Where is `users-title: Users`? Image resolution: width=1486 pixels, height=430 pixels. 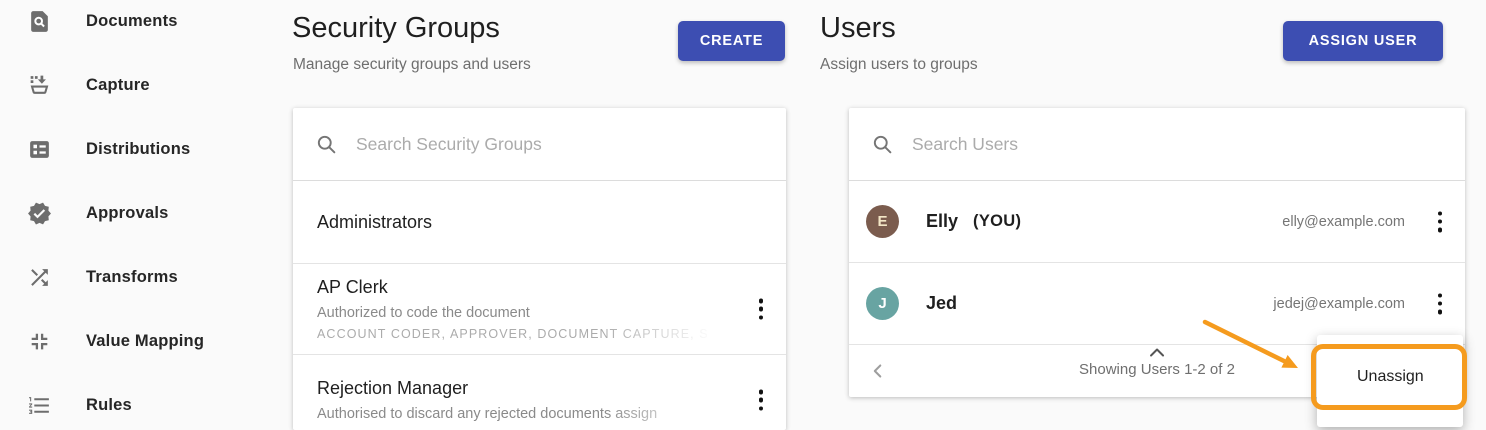
users-title: Users is located at coordinates (858, 28).